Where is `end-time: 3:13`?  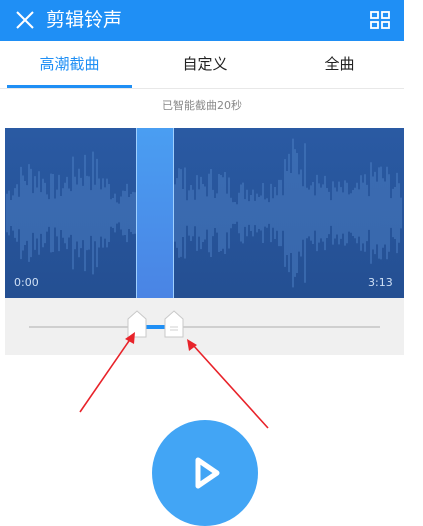 end-time: 3:13 is located at coordinates (380, 282).